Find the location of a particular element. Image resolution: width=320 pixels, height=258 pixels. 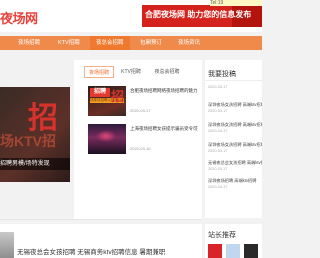

header: 夜场网 合肥夜场网 助力您的信息发布 Tel:19 is located at coordinates (131, 16).